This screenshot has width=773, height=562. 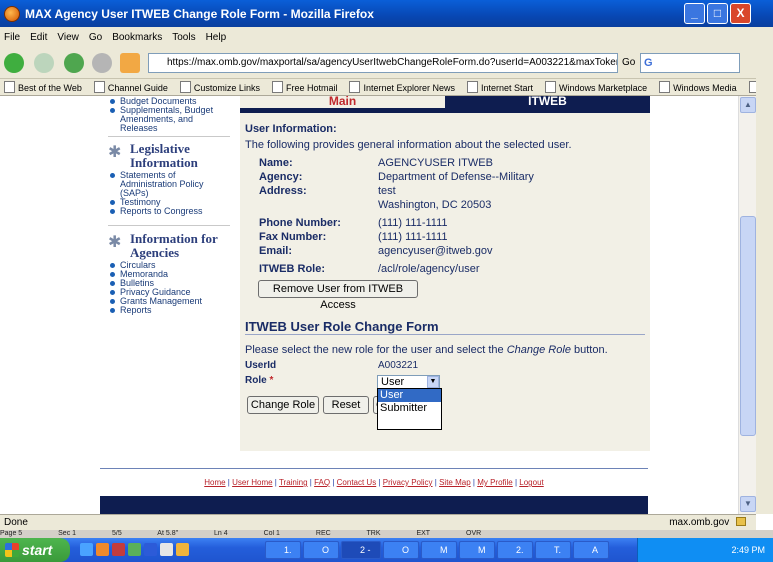 What do you see at coordinates (694, 13) in the screenshot?
I see `minimize-button: _` at bounding box center [694, 13].